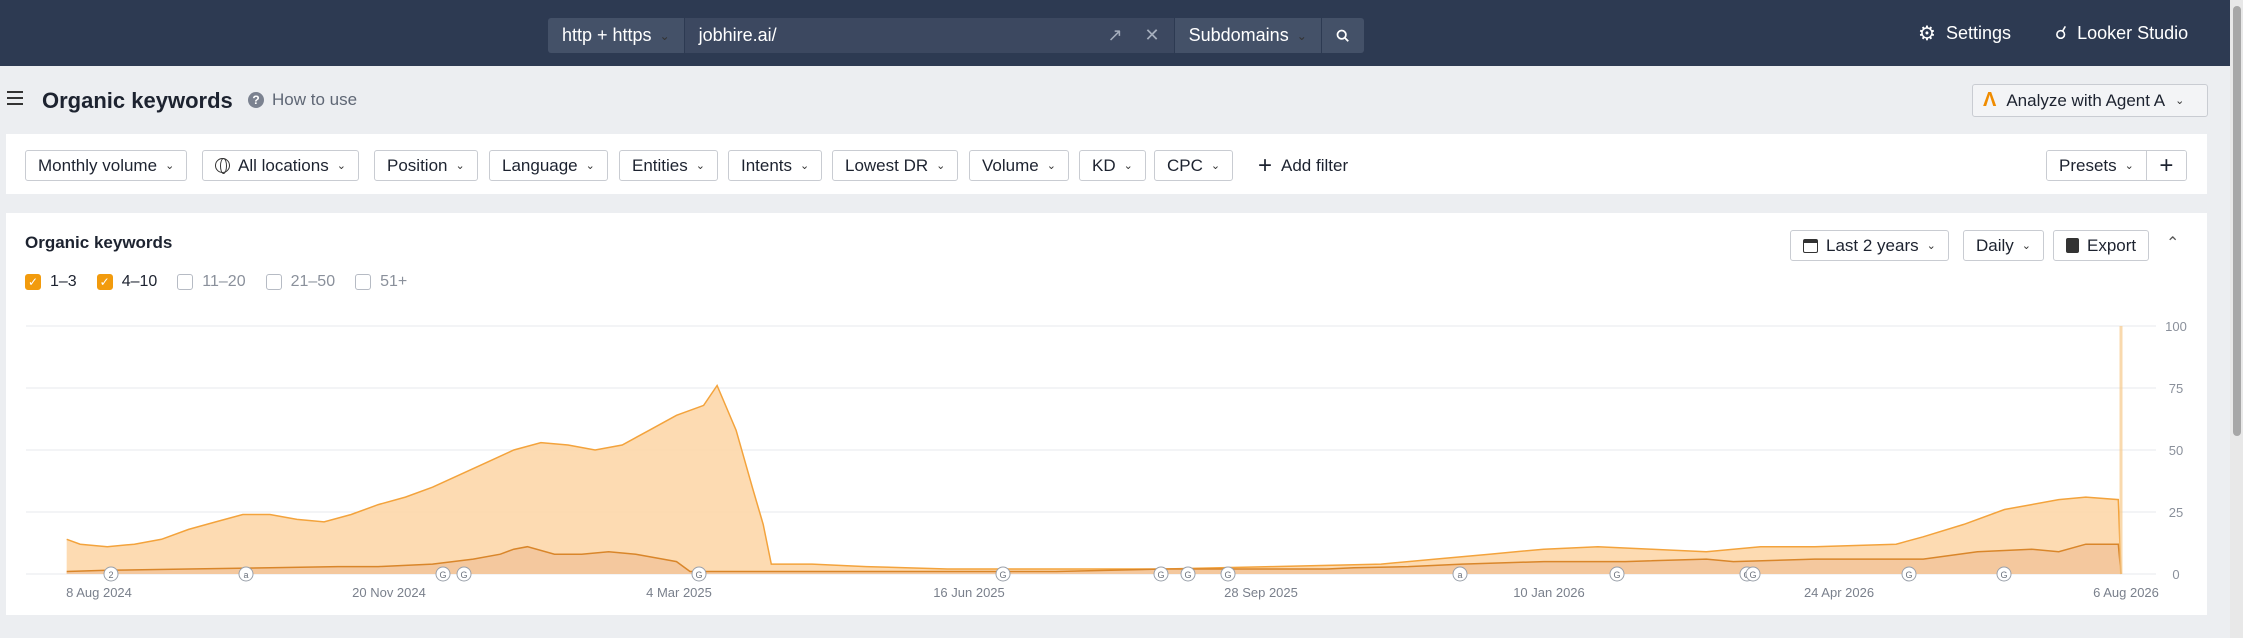 The width and height of the screenshot is (2243, 638). Describe the element at coordinates (300, 282) in the screenshot. I see `legend-item-21-50: 21–50` at that location.